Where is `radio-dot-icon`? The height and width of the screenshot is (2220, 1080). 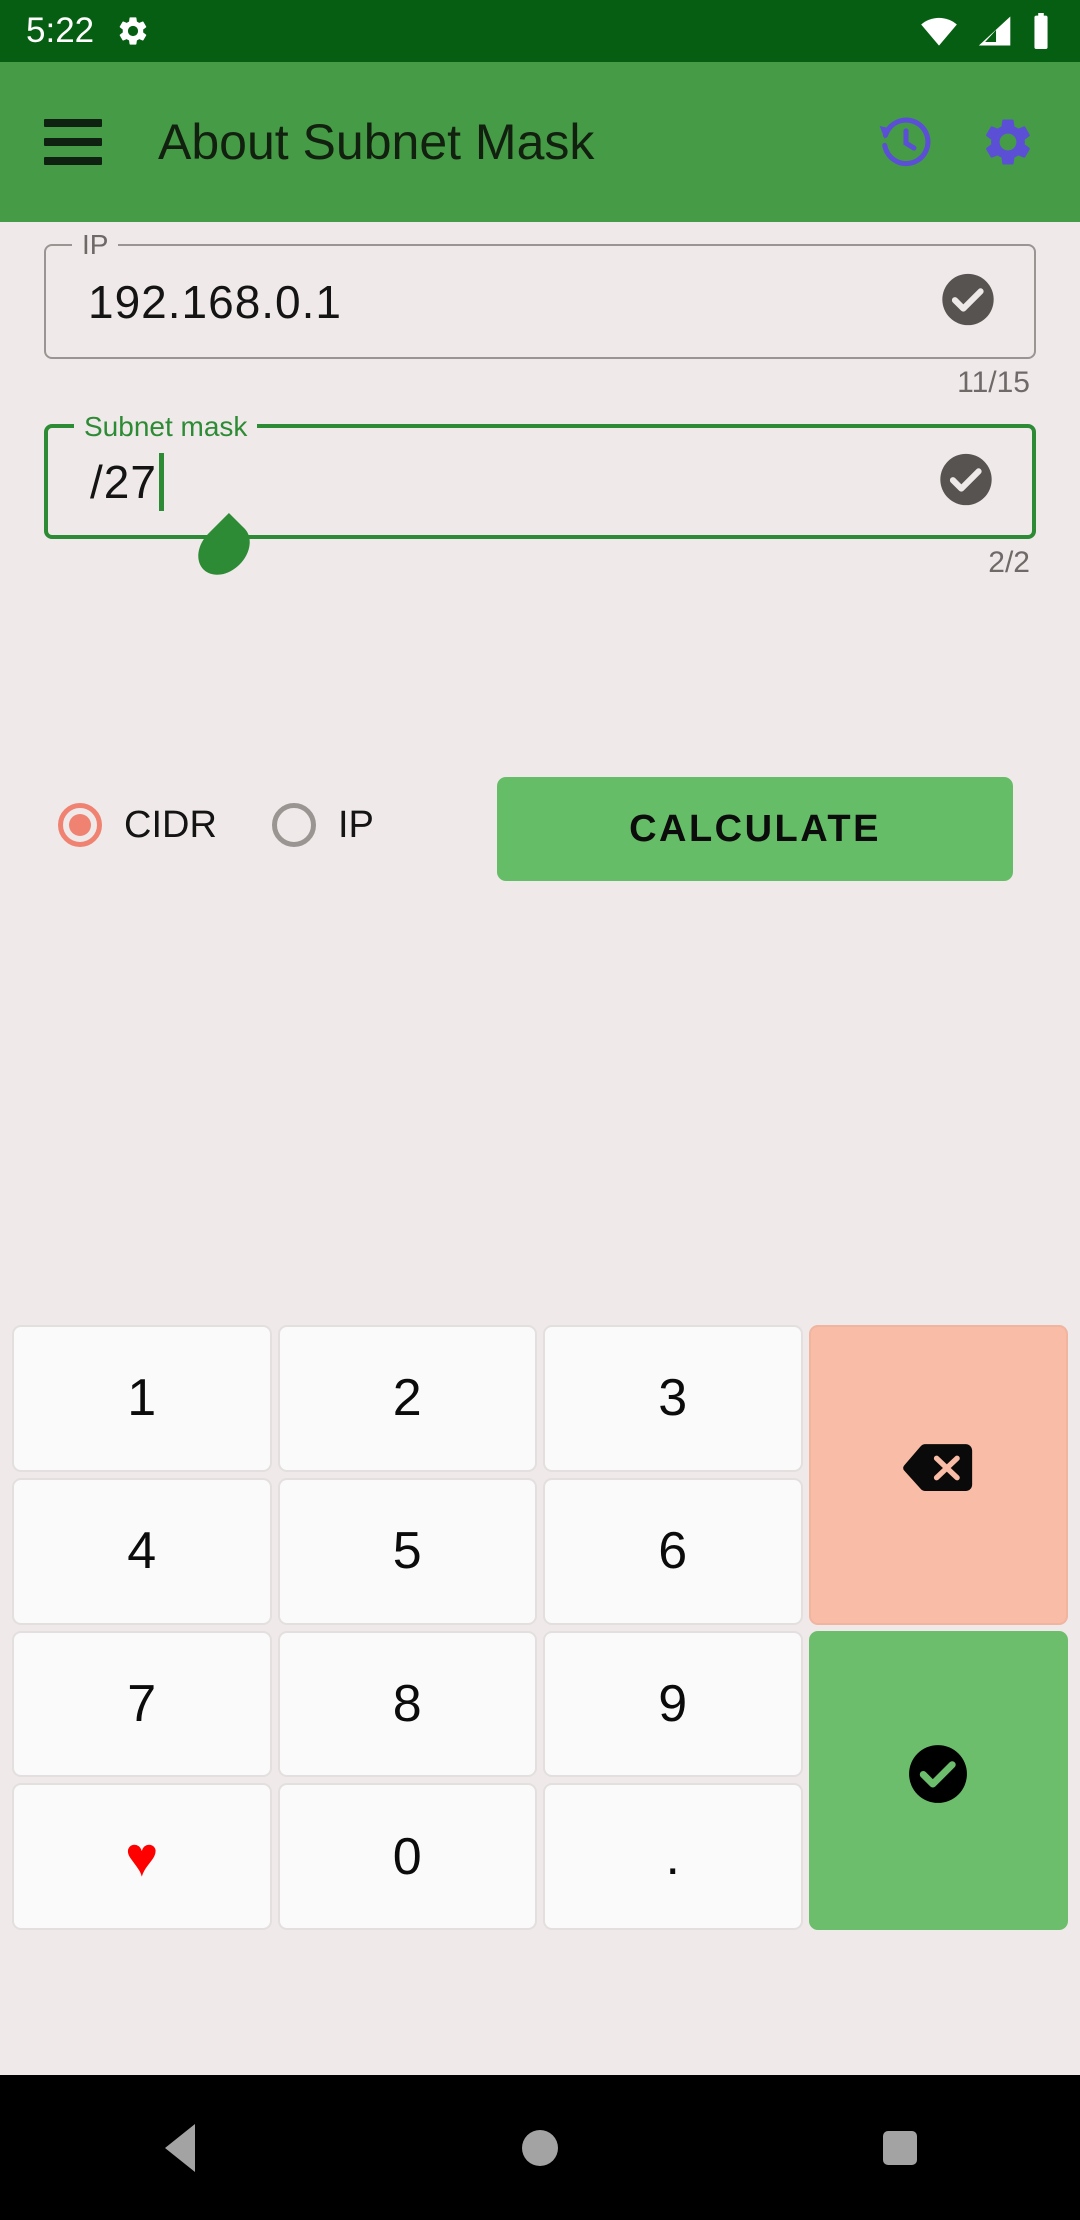 radio-dot-icon is located at coordinates (80, 825).